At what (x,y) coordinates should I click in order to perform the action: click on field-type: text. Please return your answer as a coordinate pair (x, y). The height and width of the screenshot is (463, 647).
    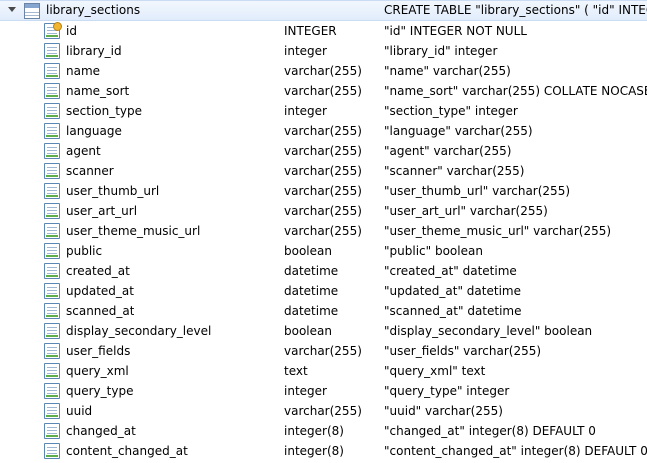
    Looking at the image, I should click on (296, 371).